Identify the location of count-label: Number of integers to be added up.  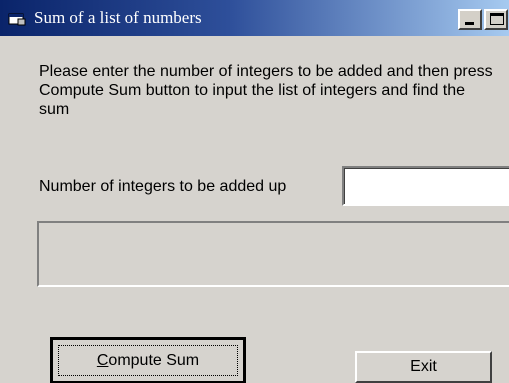
(163, 186).